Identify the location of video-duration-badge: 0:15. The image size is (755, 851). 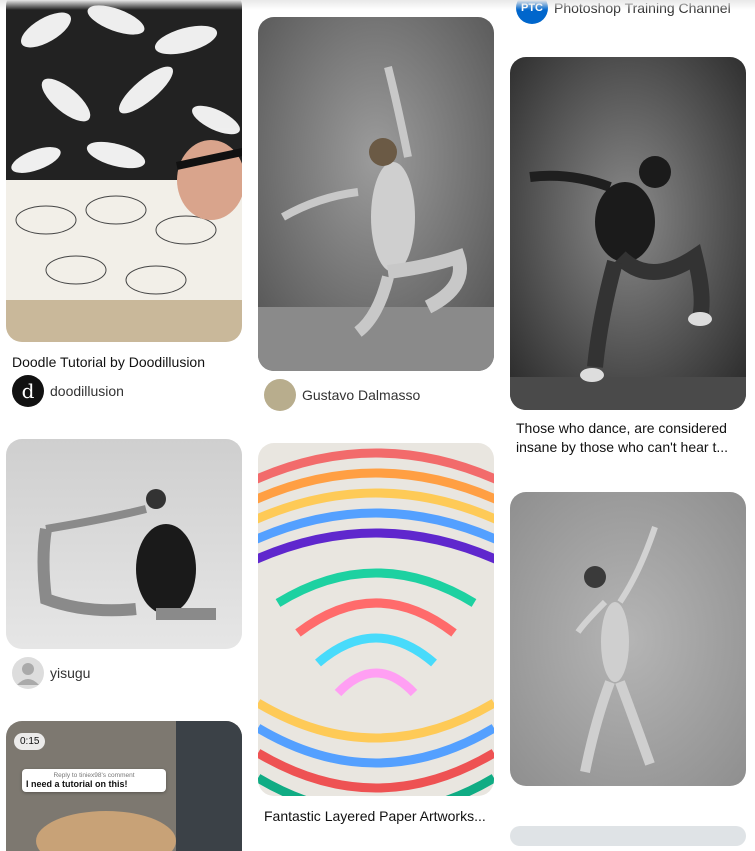
(30, 741).